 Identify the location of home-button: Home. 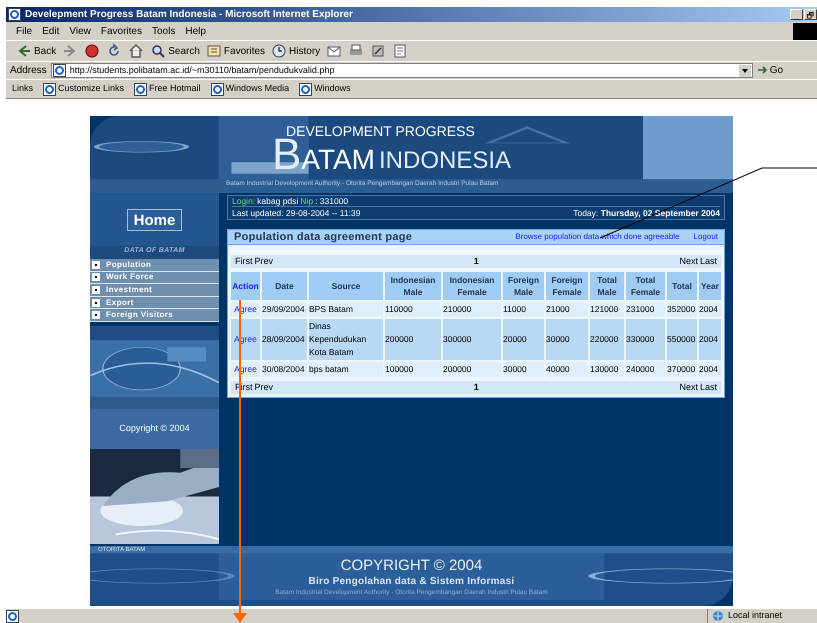
(154, 219).